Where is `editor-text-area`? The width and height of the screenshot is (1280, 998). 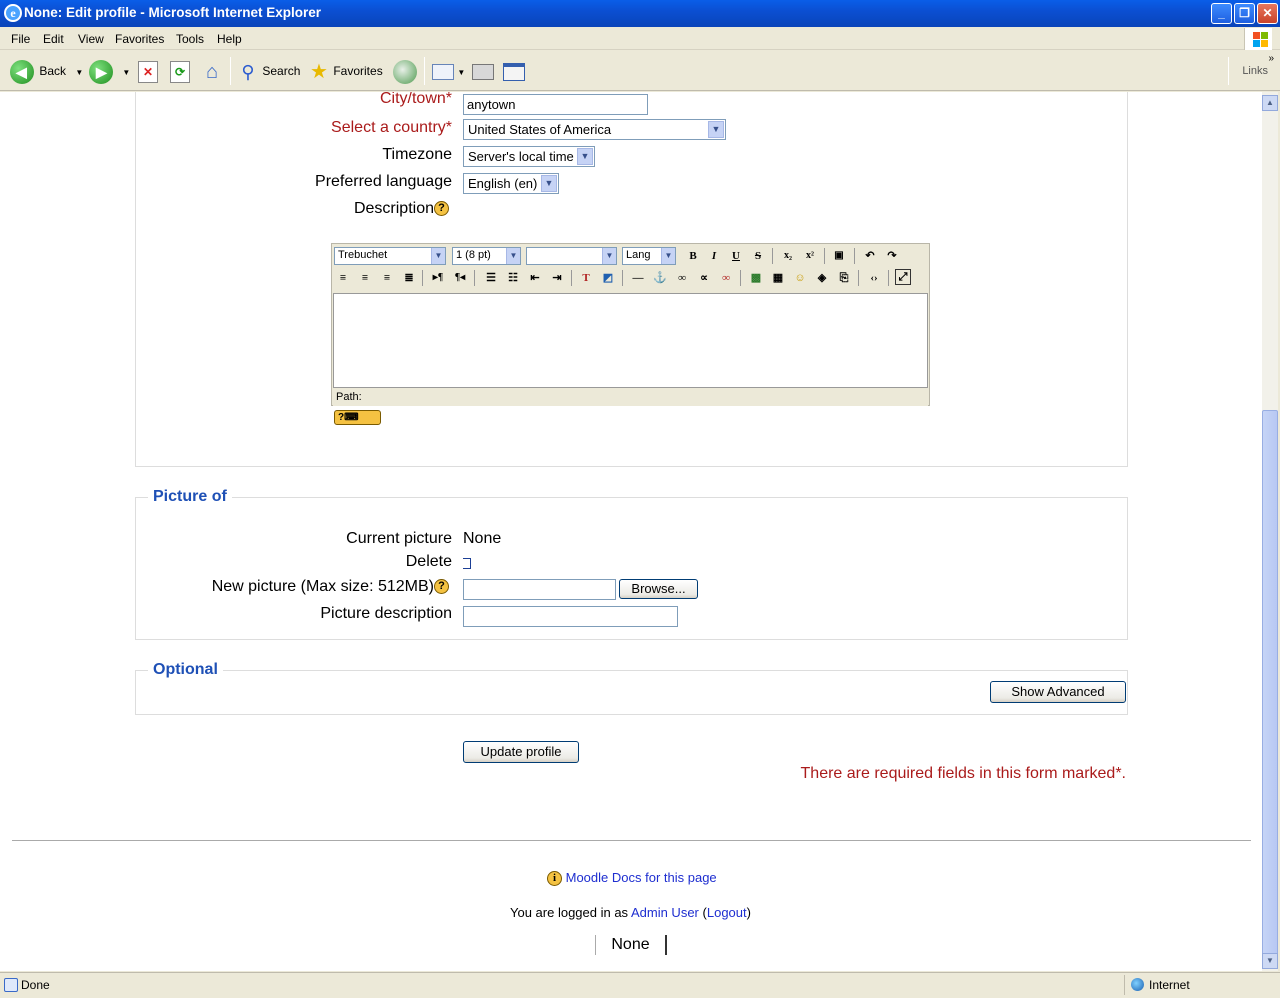 editor-text-area is located at coordinates (630, 340).